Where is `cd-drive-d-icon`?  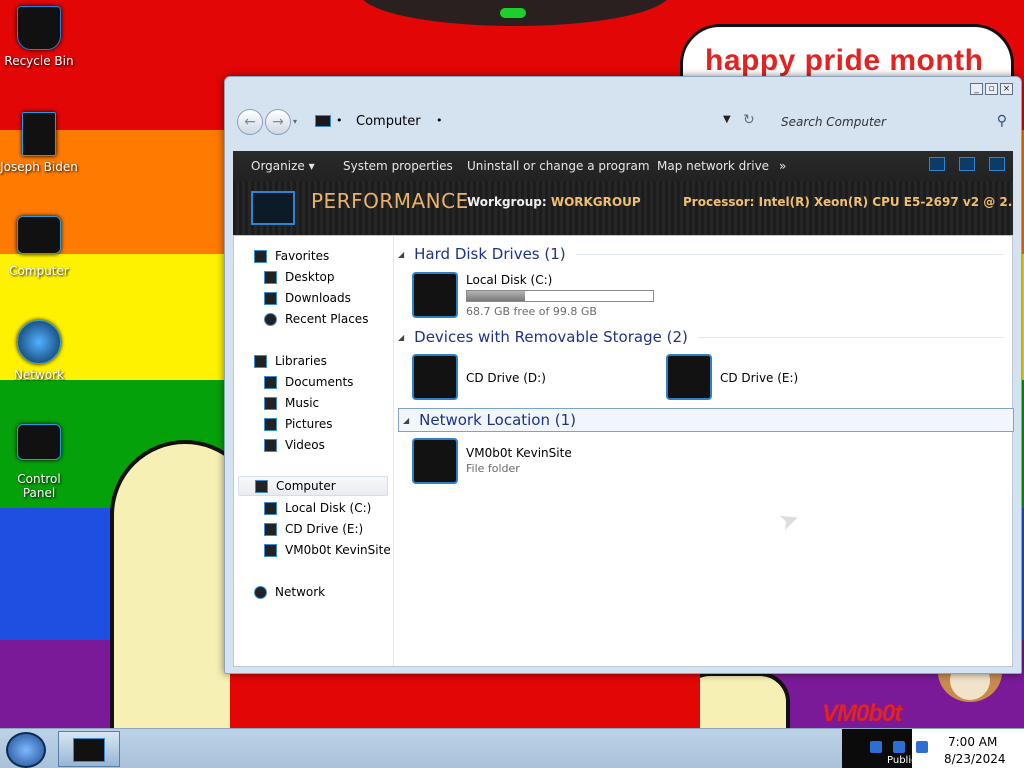 cd-drive-d-icon is located at coordinates (435, 377).